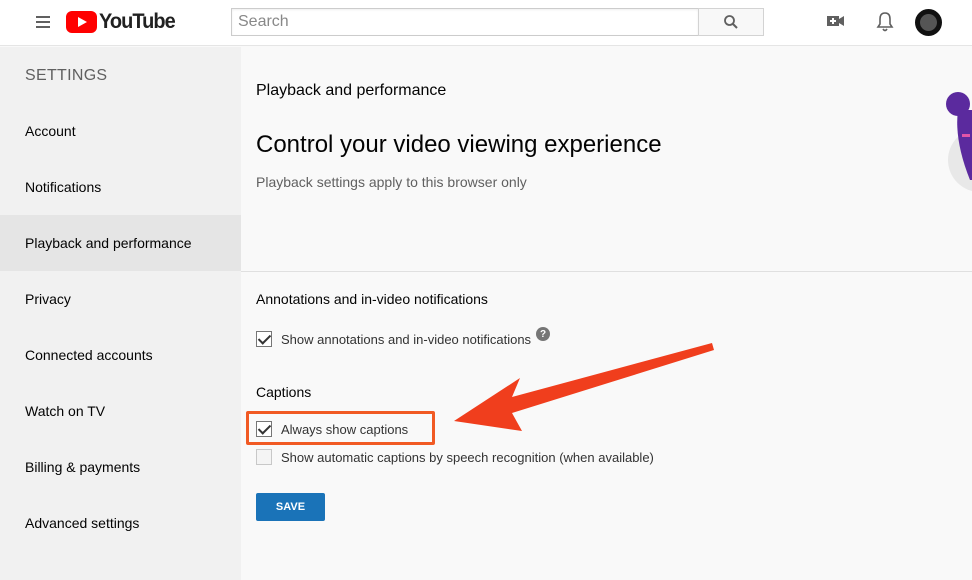 This screenshot has width=972, height=580. I want to click on sidebar-item-label: Connected accounts, so click(89, 355).